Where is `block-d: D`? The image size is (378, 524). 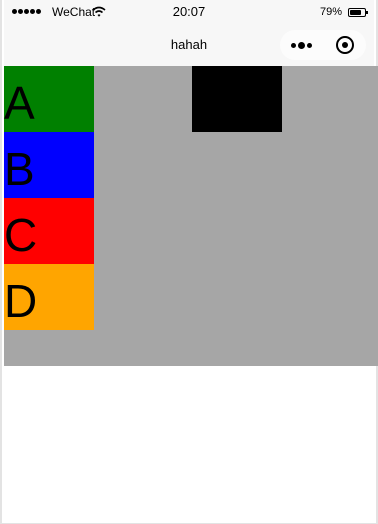
block-d: D is located at coordinates (49, 297).